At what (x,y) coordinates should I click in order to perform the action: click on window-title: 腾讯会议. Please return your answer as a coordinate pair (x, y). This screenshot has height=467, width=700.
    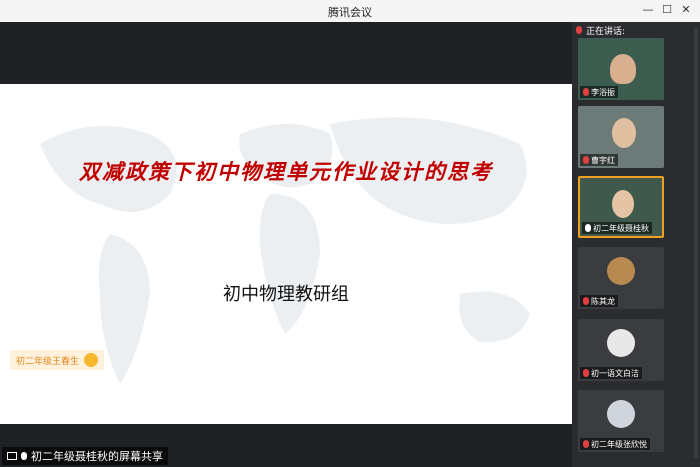
    Looking at the image, I should click on (350, 12).